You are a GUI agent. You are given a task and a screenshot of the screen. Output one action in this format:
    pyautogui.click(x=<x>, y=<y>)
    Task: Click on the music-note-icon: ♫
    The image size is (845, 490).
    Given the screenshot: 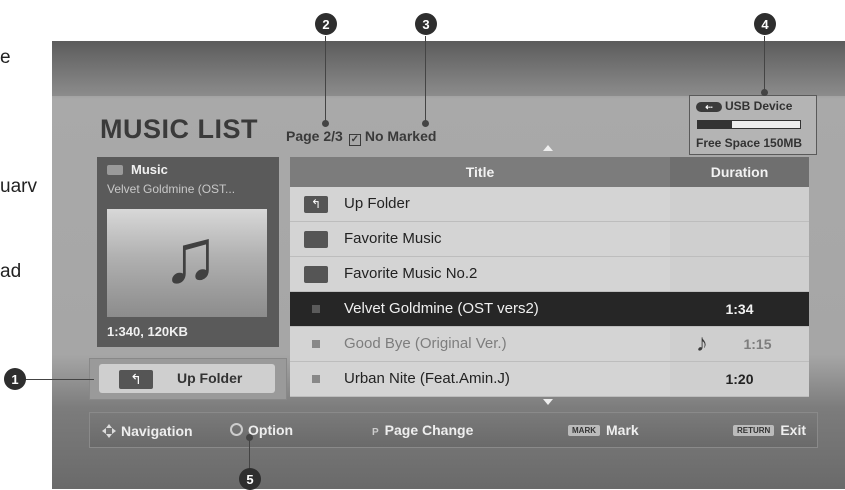 What is the action you would take?
    pyautogui.click(x=190, y=256)
    